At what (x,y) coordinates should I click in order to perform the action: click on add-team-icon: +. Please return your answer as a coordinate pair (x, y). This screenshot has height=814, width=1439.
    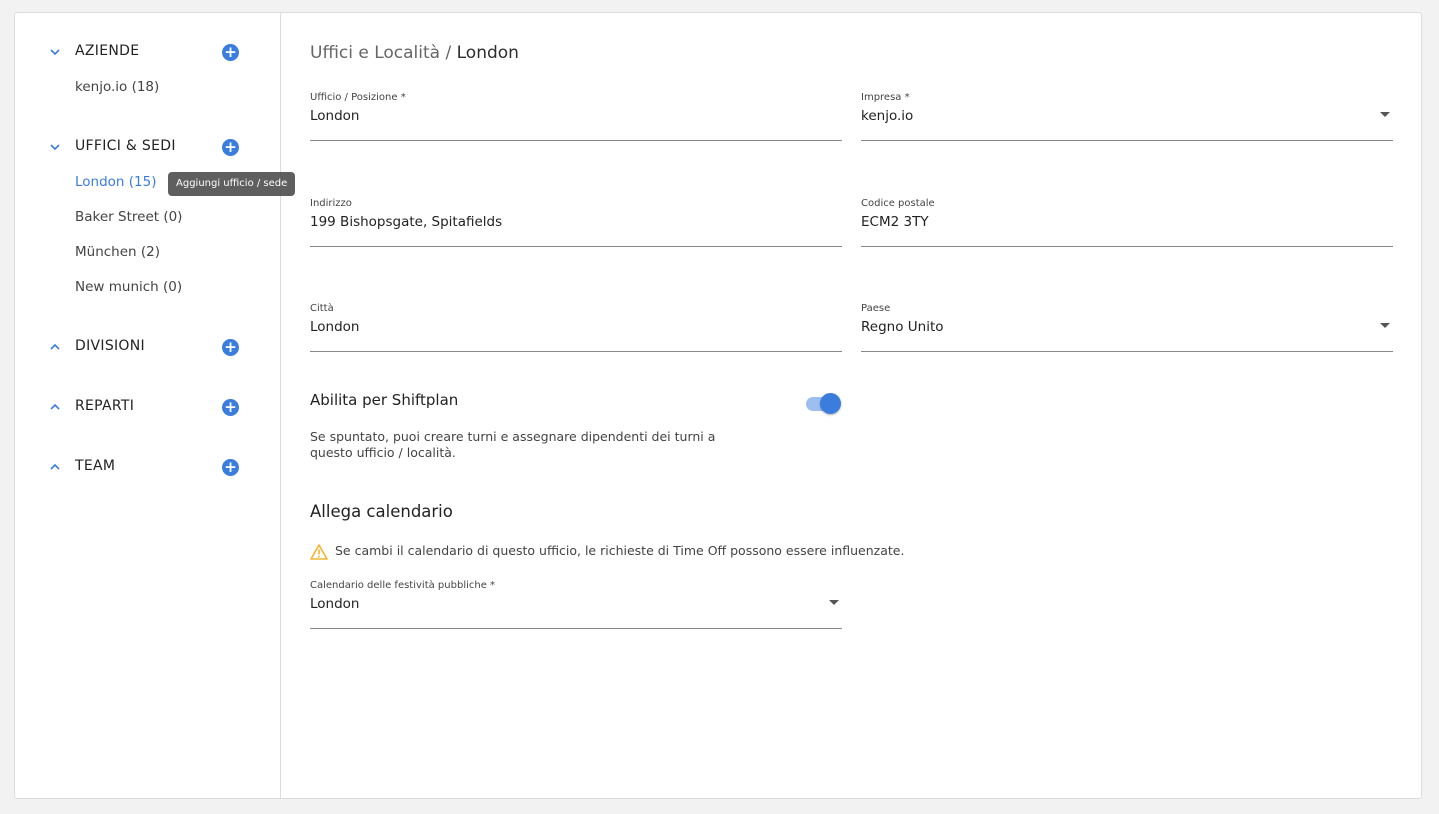
    Looking at the image, I should click on (230, 467).